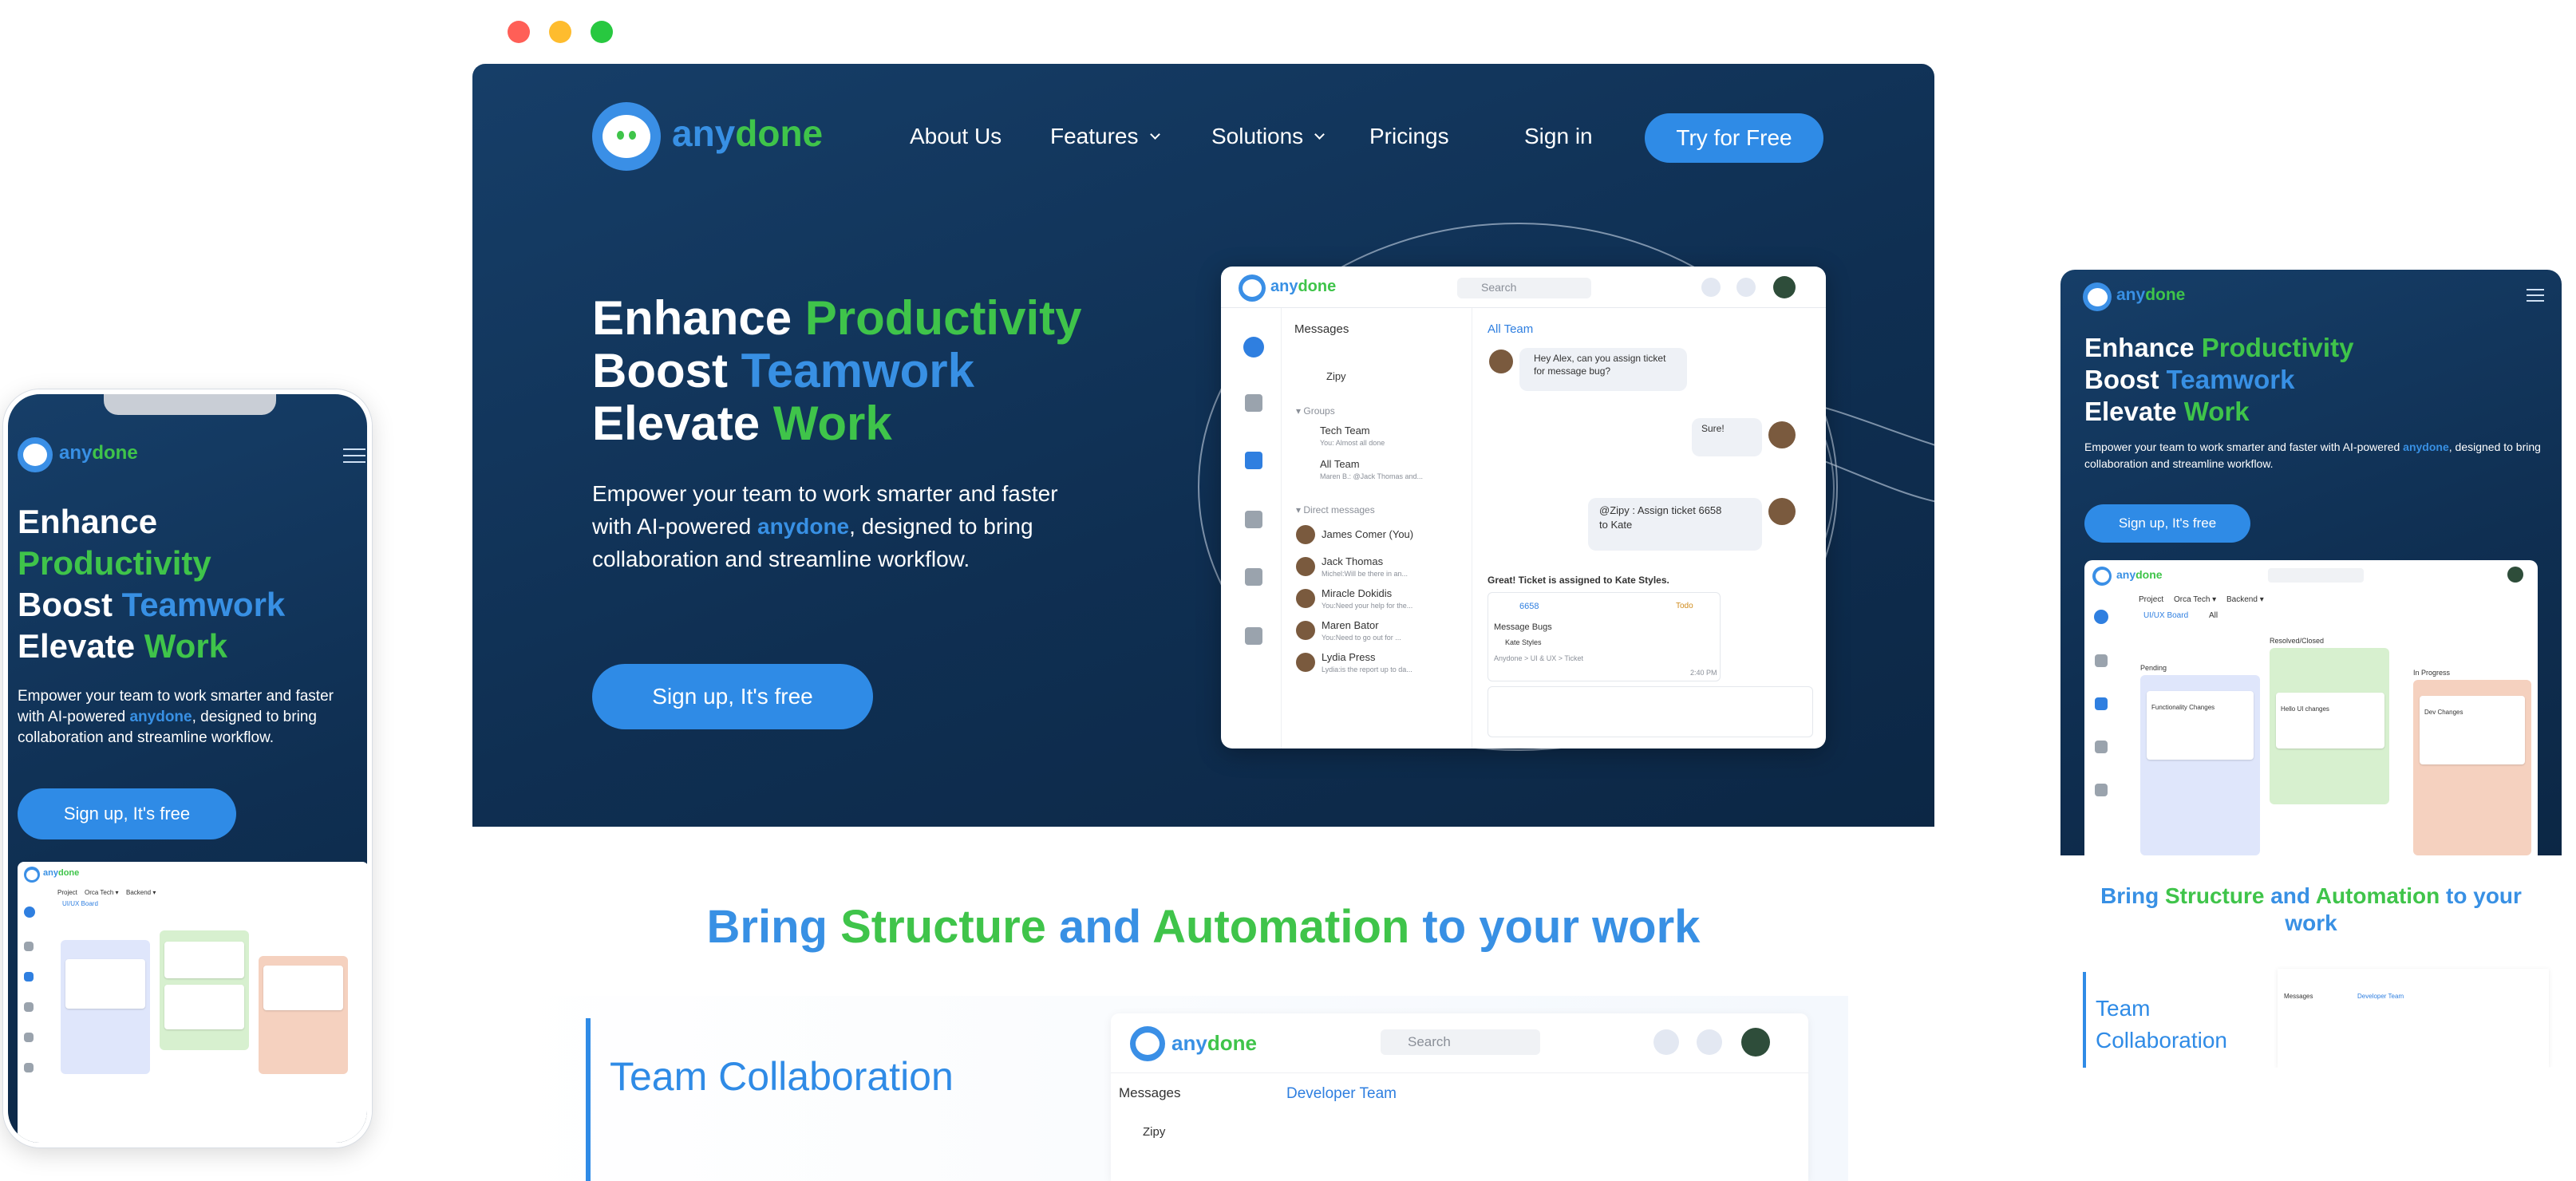 The height and width of the screenshot is (1181, 2576). I want to click on ticket-title: Message Bugs, so click(1523, 627).